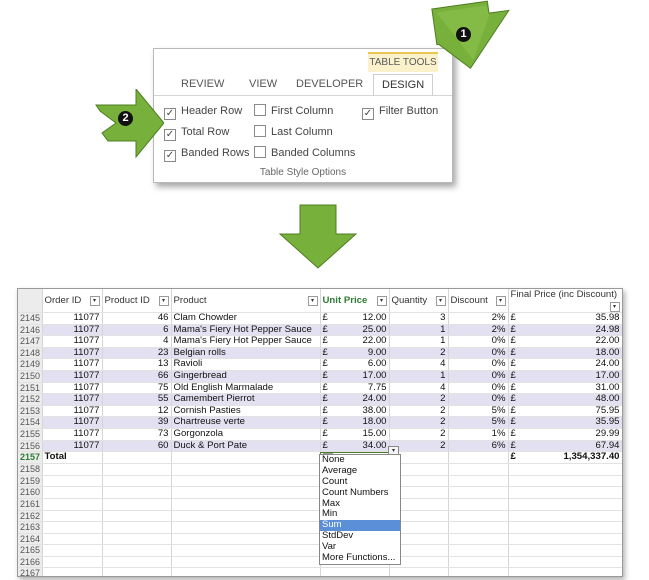 This screenshot has height=580, width=649. I want to click on product-id-cell: 46, so click(137, 318).